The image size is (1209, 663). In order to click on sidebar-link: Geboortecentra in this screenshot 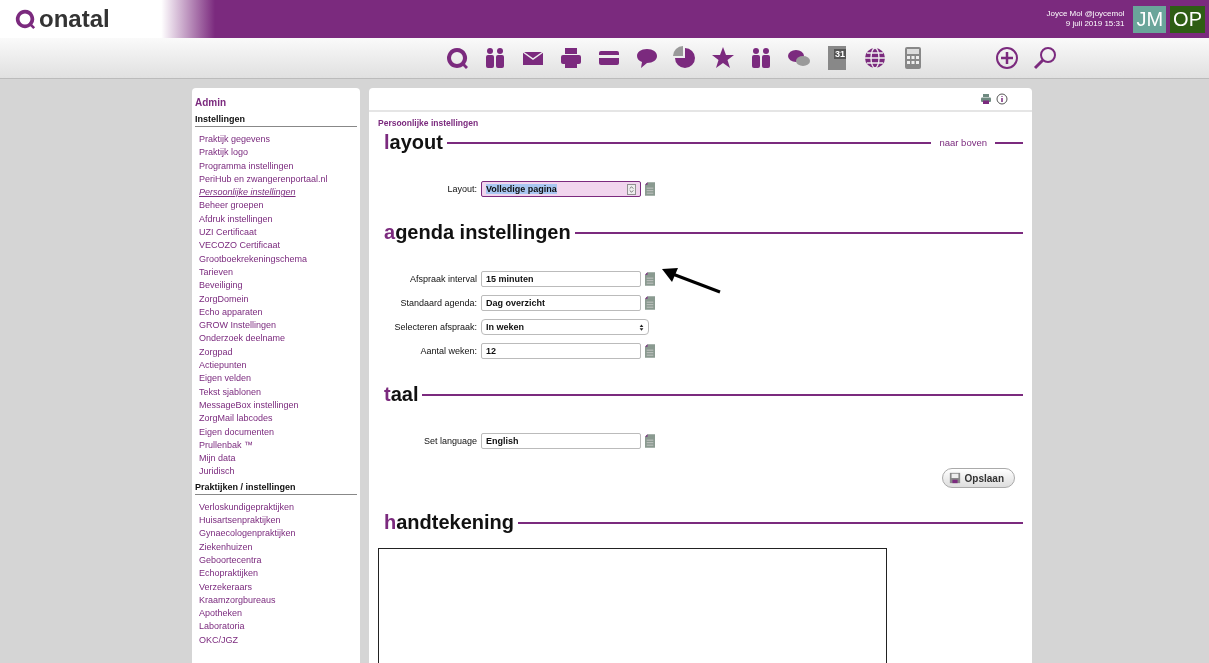, I will do `click(276, 560)`.